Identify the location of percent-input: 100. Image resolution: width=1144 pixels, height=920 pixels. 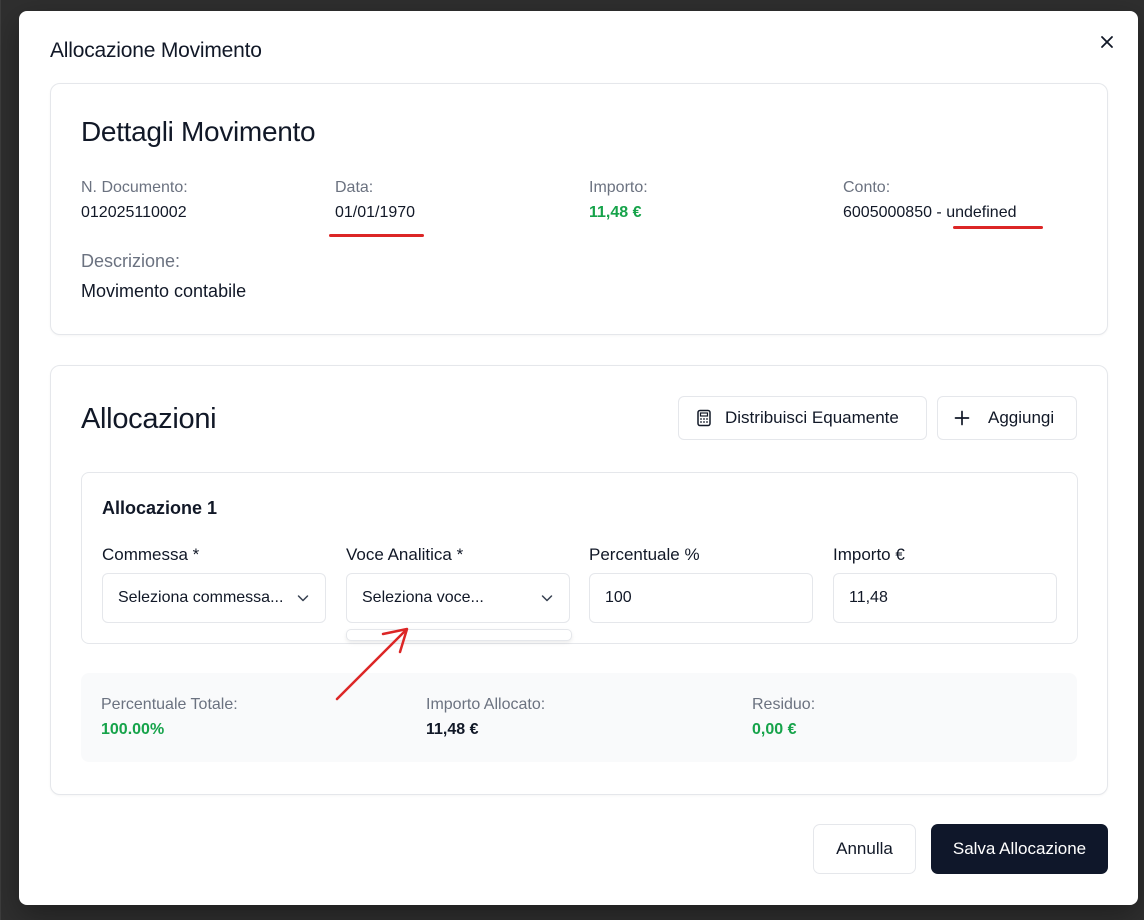
(701, 598).